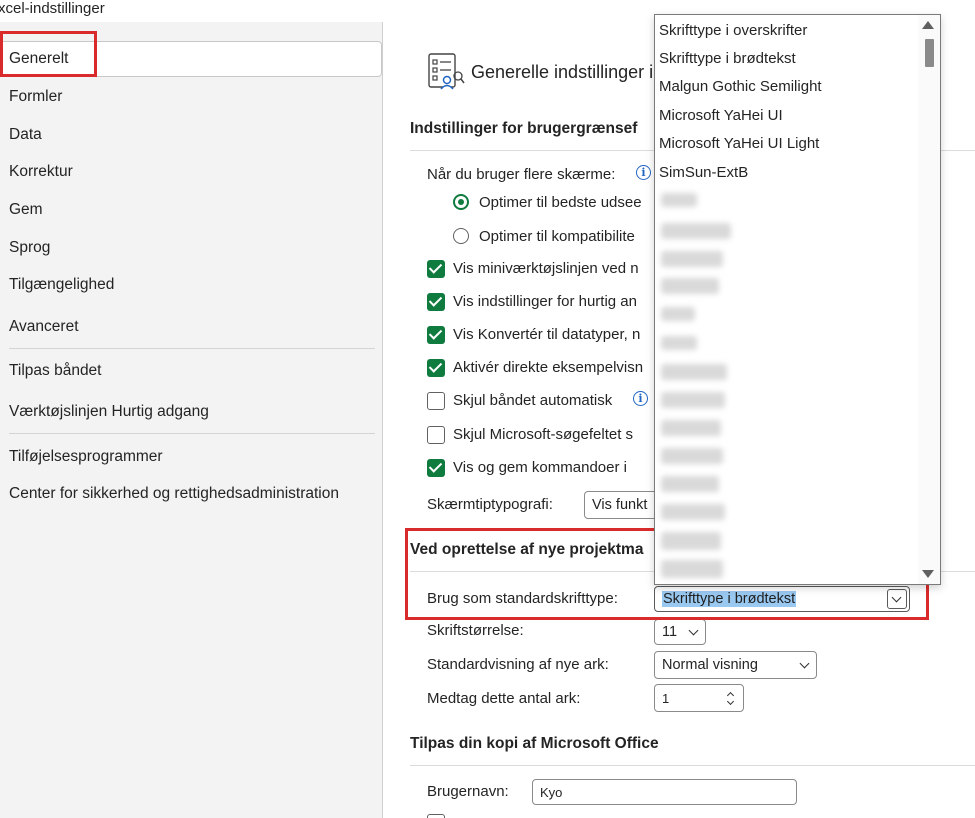  I want to click on sidebar-item-avanceret: Avanceret, so click(191, 327).